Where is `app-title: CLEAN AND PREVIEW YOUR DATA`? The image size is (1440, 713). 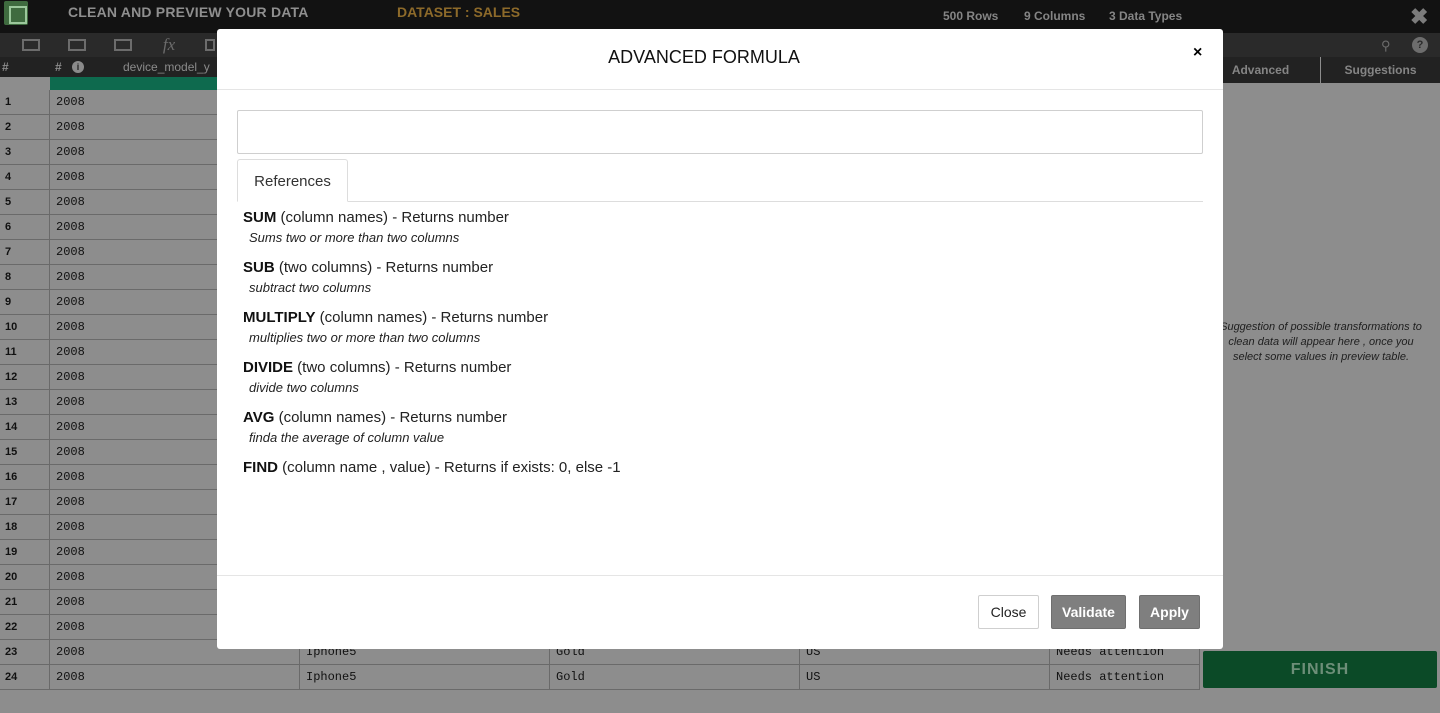 app-title: CLEAN AND PREVIEW YOUR DATA is located at coordinates (188, 12).